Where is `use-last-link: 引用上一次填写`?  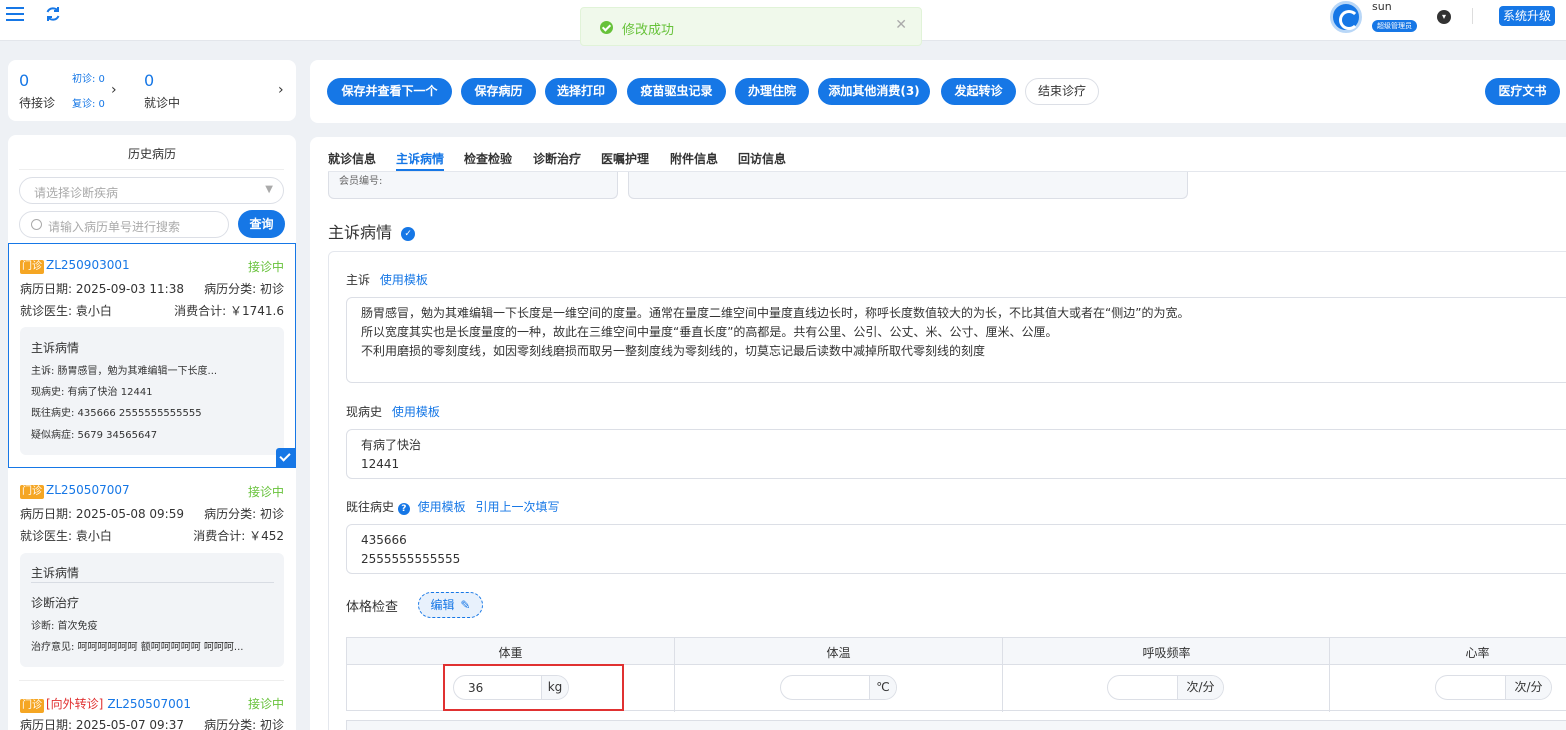 use-last-link: 引用上一次填写 is located at coordinates (518, 507).